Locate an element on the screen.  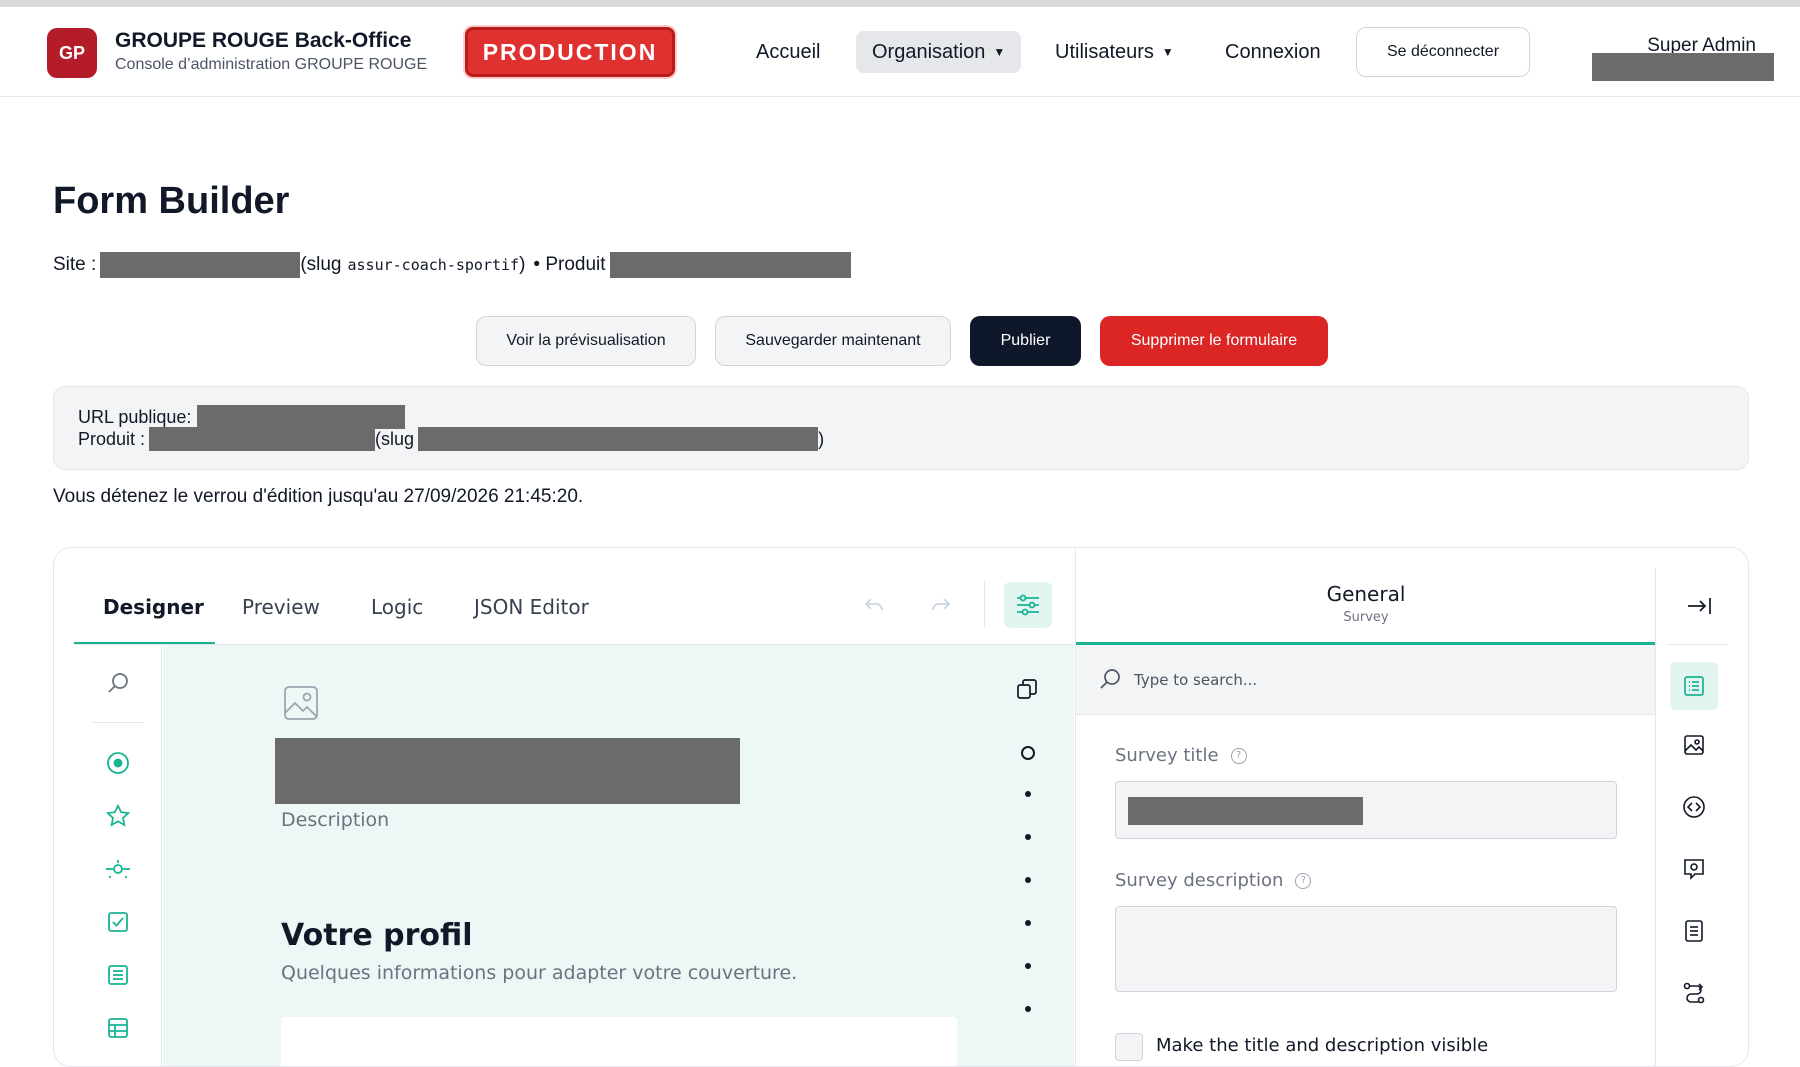
logo-image-icon is located at coordinates (1694, 745).